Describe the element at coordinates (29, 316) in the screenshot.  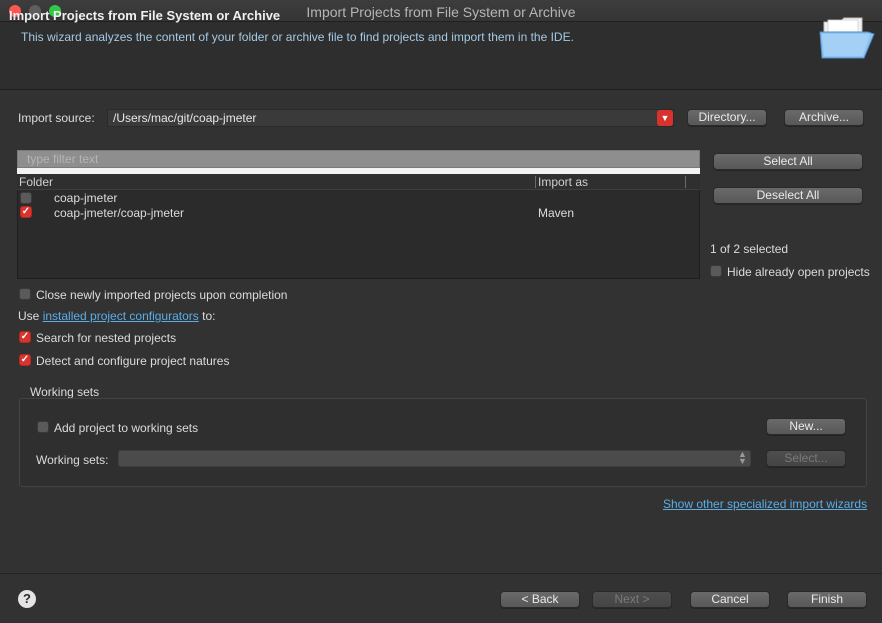
I see `use-prefix: Use` at that location.